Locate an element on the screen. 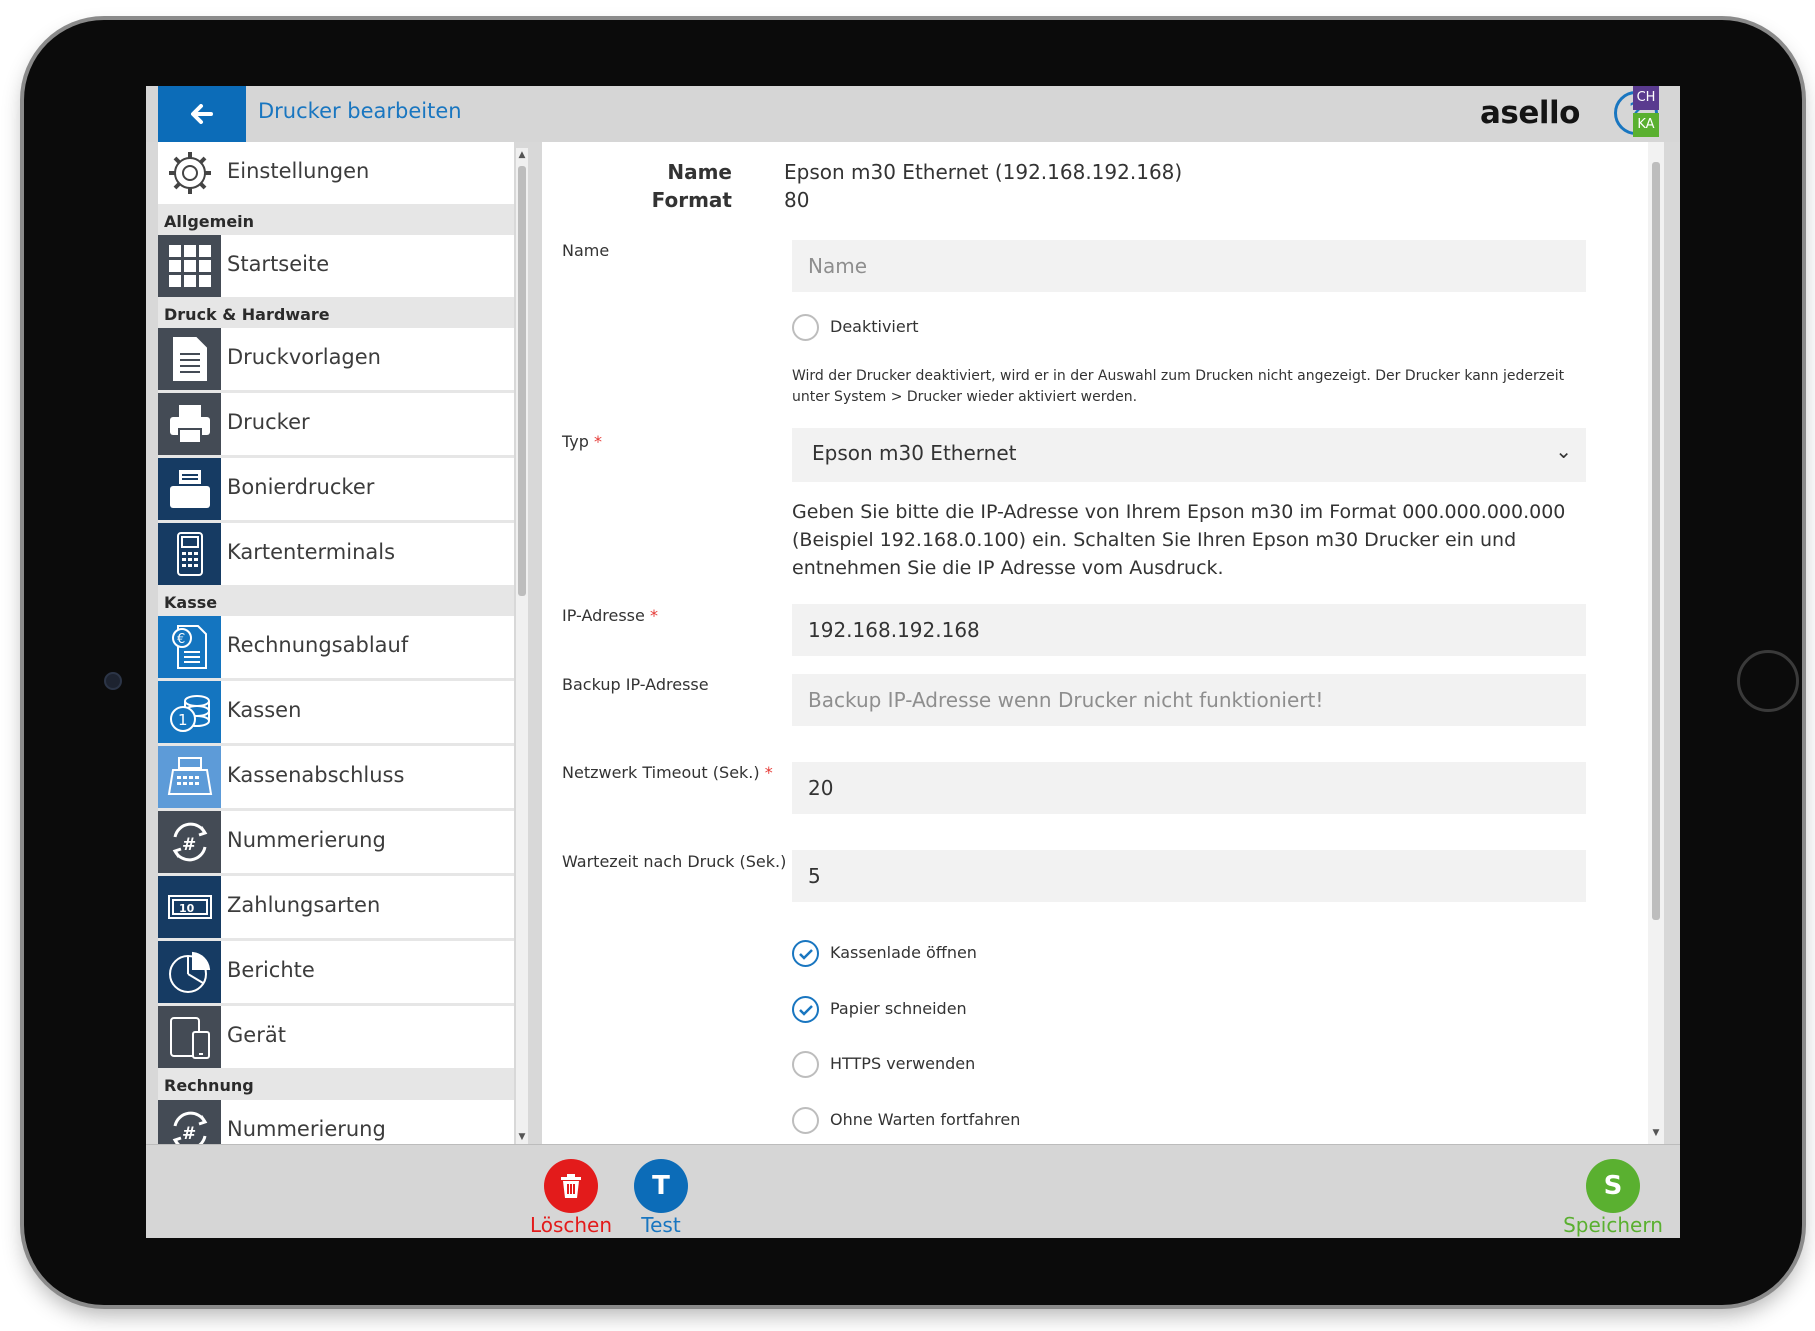 The image size is (1815, 1331). deactivated-label: Deaktiviert is located at coordinates (874, 326).